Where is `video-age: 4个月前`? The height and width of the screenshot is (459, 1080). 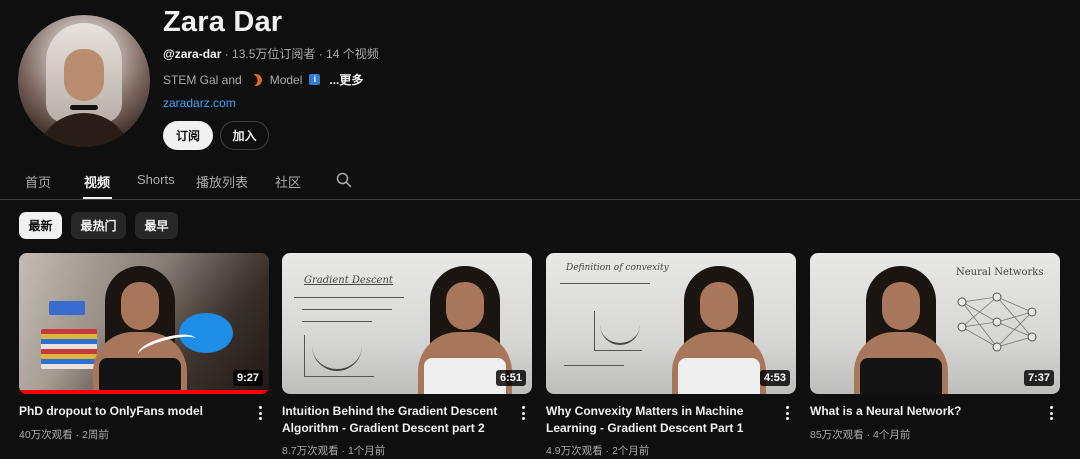 video-age: 4个月前 is located at coordinates (892, 435).